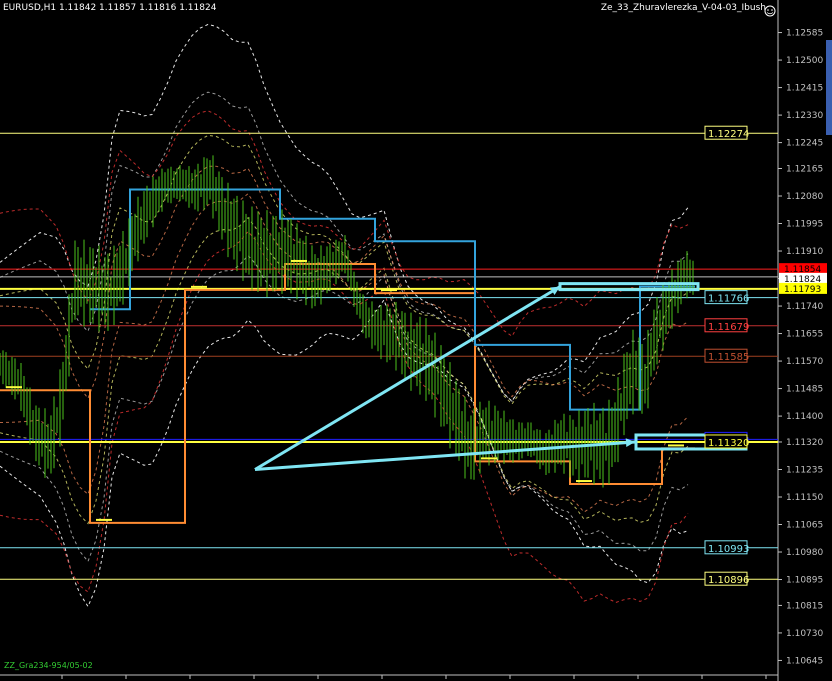 The width and height of the screenshot is (832, 681). Describe the element at coordinates (802, 290) in the screenshot. I see `price-marker-label: 1.11793` at that location.